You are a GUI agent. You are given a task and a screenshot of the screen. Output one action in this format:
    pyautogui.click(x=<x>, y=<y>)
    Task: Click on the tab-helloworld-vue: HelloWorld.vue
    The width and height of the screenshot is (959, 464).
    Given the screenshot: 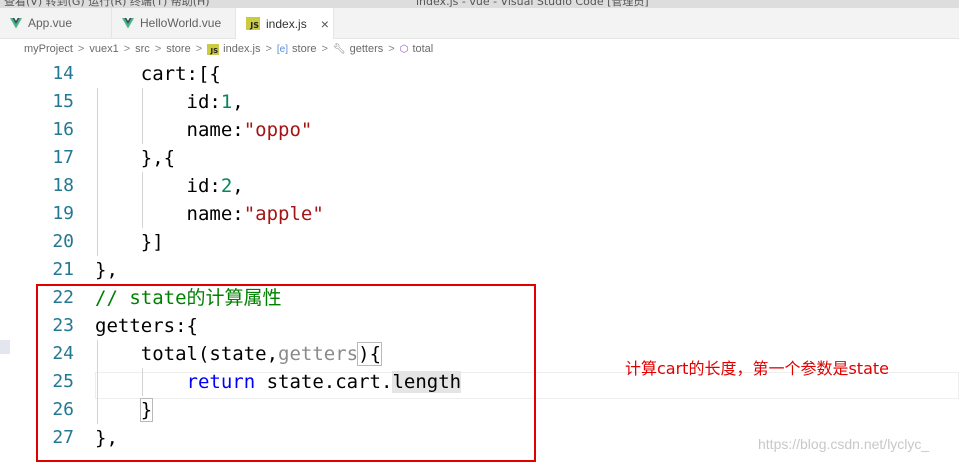 What is the action you would take?
    pyautogui.click(x=174, y=23)
    